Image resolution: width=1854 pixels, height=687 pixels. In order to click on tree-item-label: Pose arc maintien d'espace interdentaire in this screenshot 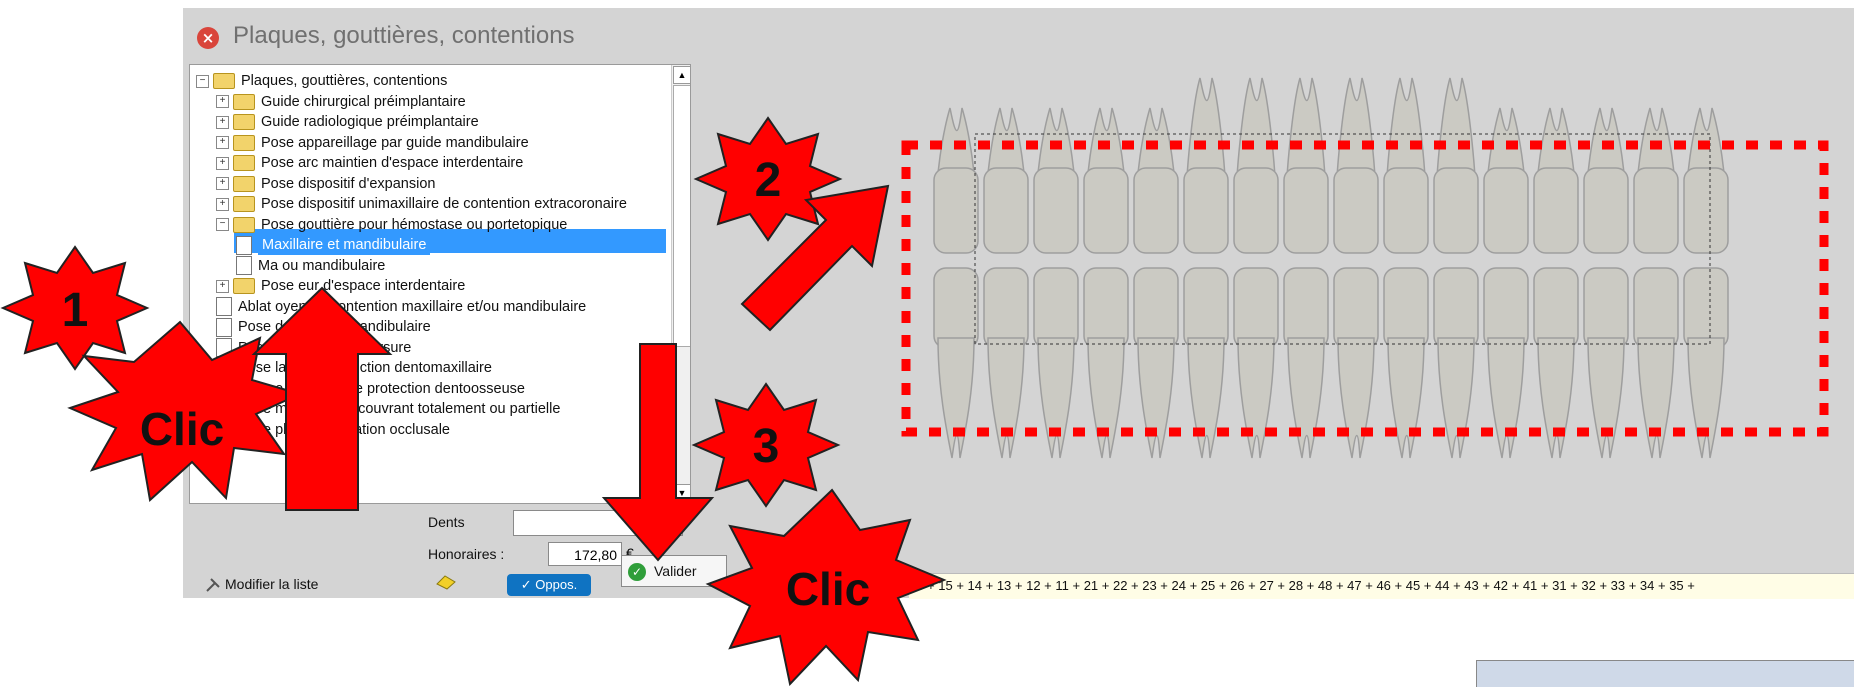, I will do `click(392, 163)`.